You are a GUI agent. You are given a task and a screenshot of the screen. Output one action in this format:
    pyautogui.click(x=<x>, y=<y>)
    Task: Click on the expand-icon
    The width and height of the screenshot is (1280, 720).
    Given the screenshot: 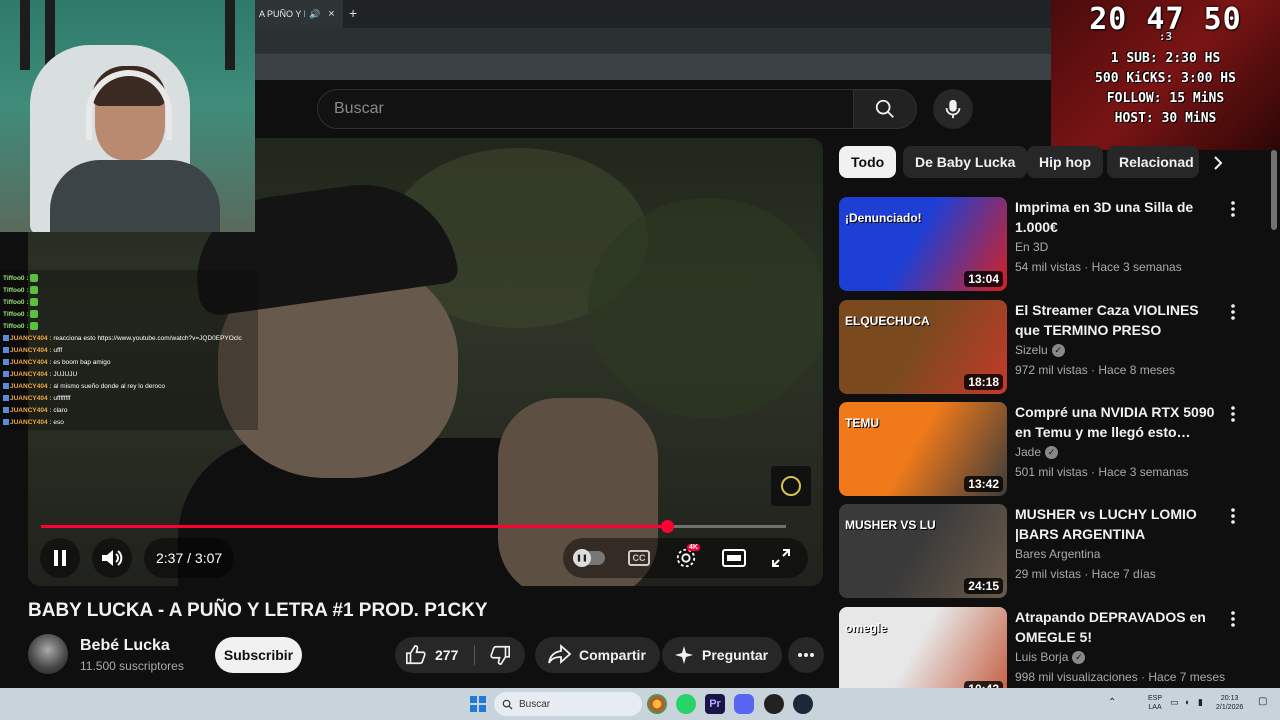 What is the action you would take?
    pyautogui.click(x=781, y=558)
    